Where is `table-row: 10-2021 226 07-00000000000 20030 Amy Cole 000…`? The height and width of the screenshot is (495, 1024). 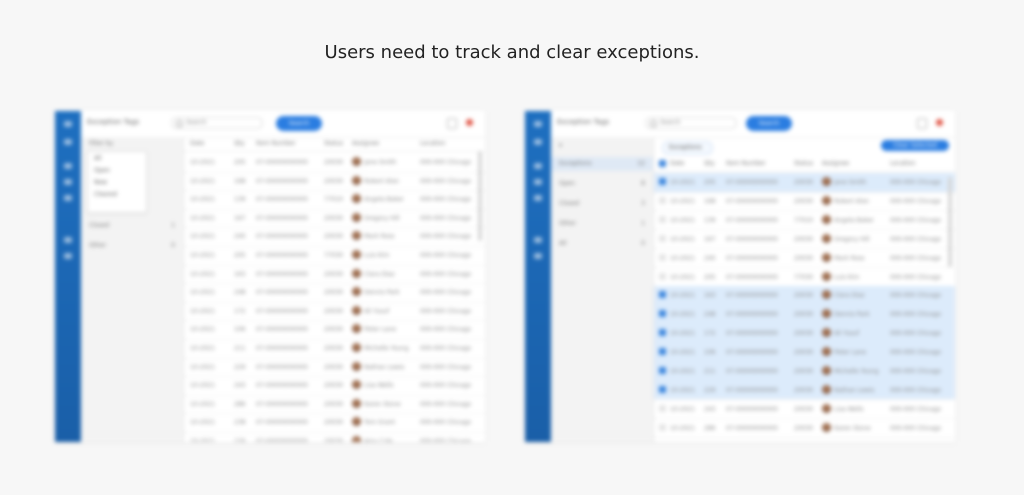
table-row: 10-2021 226 07-00000000000 20030 Amy Cole 000… is located at coordinates (334, 437).